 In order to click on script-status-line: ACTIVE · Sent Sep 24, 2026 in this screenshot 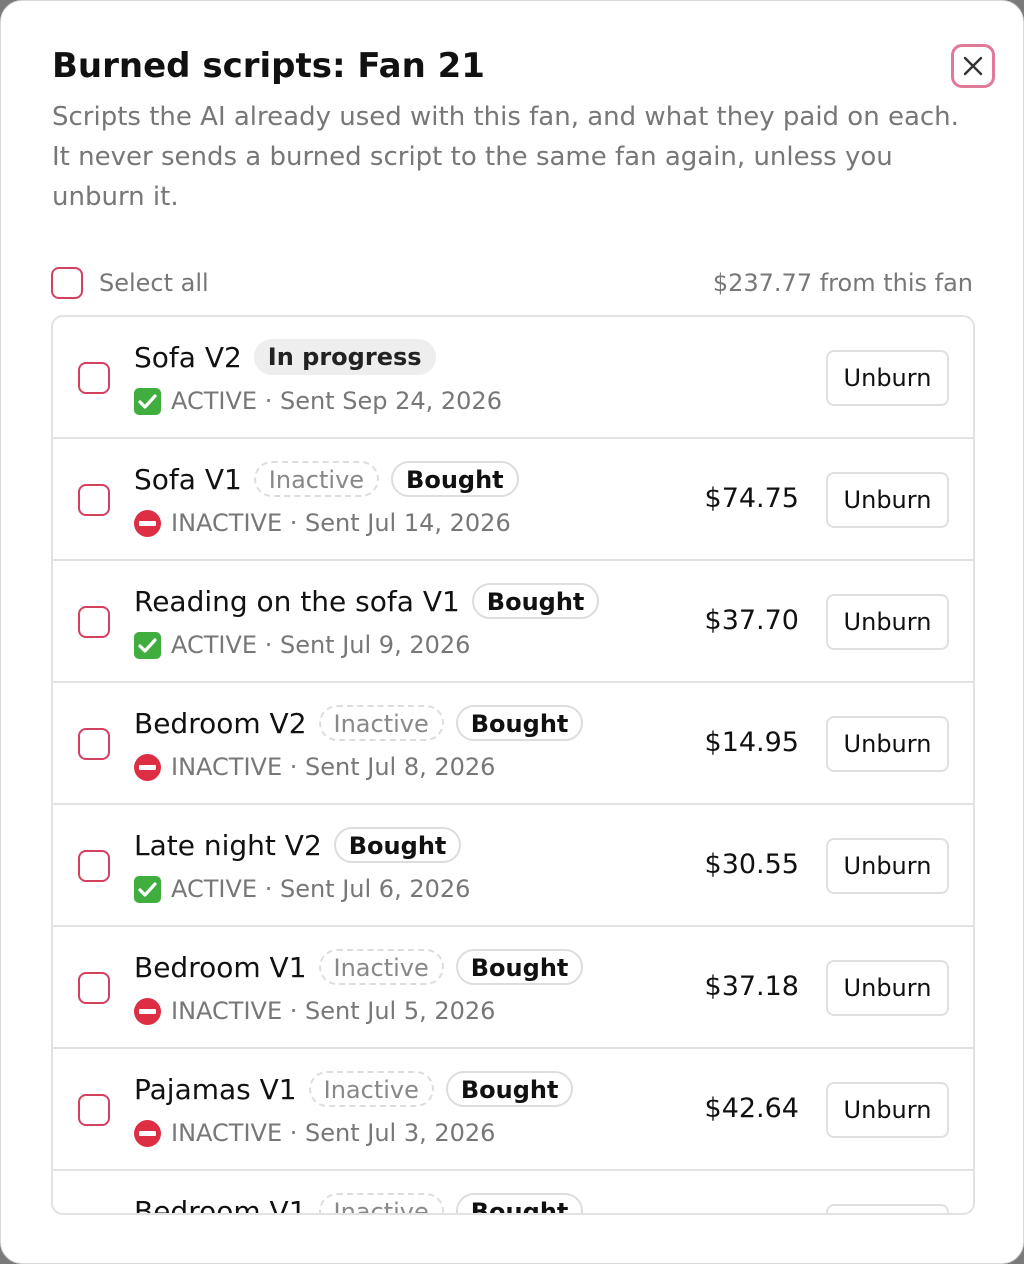, I will do `click(318, 401)`.